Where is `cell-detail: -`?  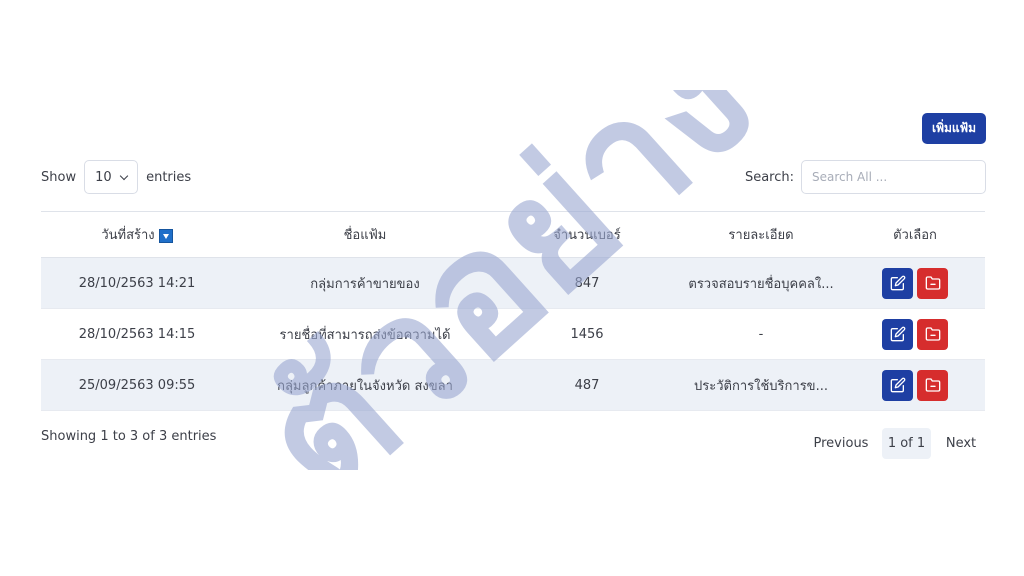 cell-detail: - is located at coordinates (761, 334).